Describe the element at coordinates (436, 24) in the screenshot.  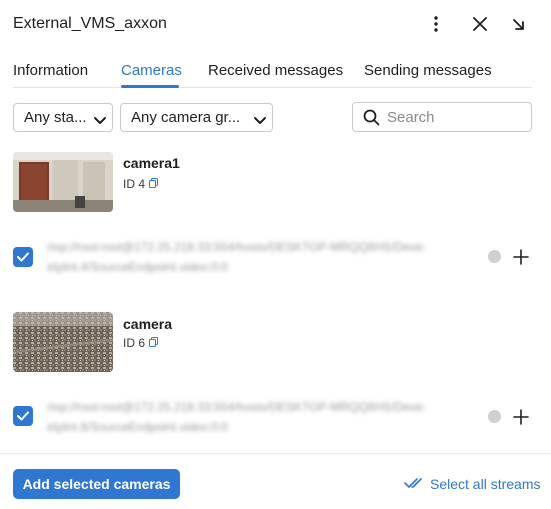
I see `kebab-menu-icon` at that location.